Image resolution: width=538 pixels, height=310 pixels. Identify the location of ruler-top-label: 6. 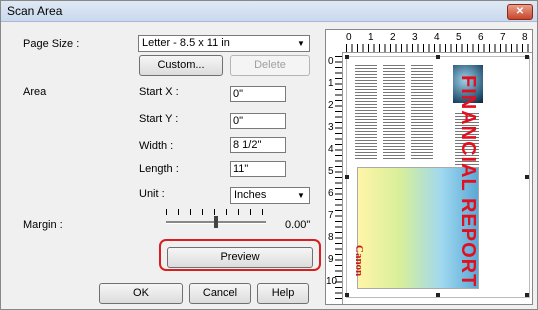
(481, 37).